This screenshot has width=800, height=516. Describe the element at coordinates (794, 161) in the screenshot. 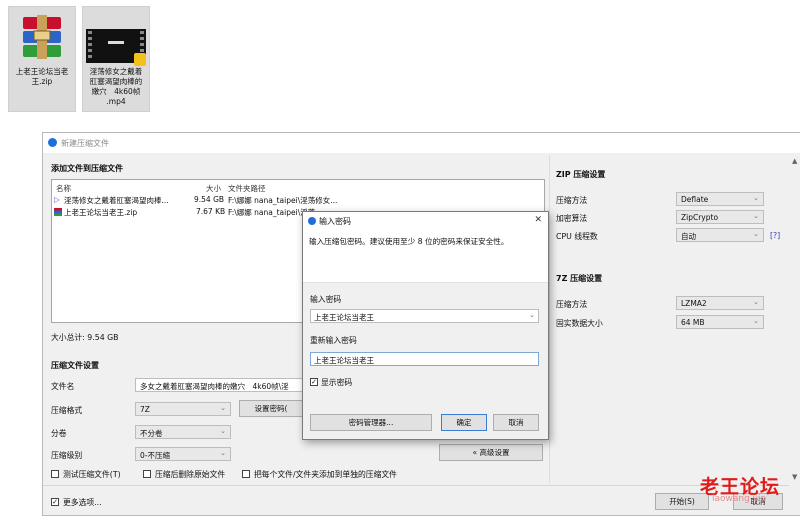

I see `scroll-up-icon: ▲` at that location.